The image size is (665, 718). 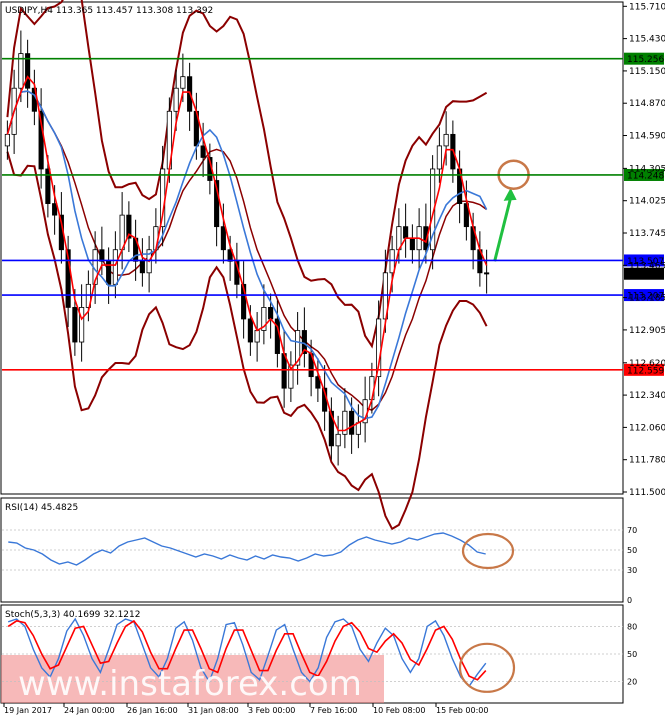 What do you see at coordinates (632, 550) in the screenshot?
I see `rsi-tick-label: 50` at bounding box center [632, 550].